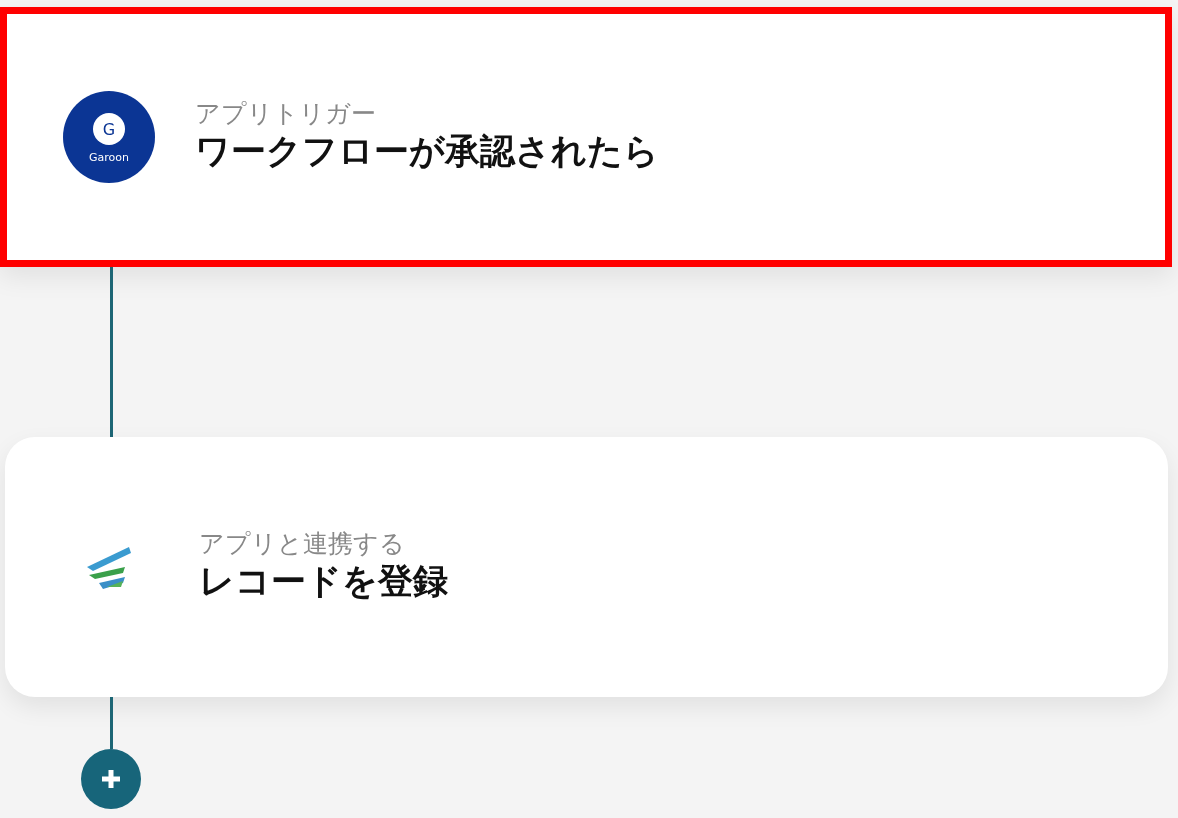 The image size is (1178, 818). Describe the element at coordinates (427, 152) in the screenshot. I see `step-title: ワークフローが承認されたら` at that location.